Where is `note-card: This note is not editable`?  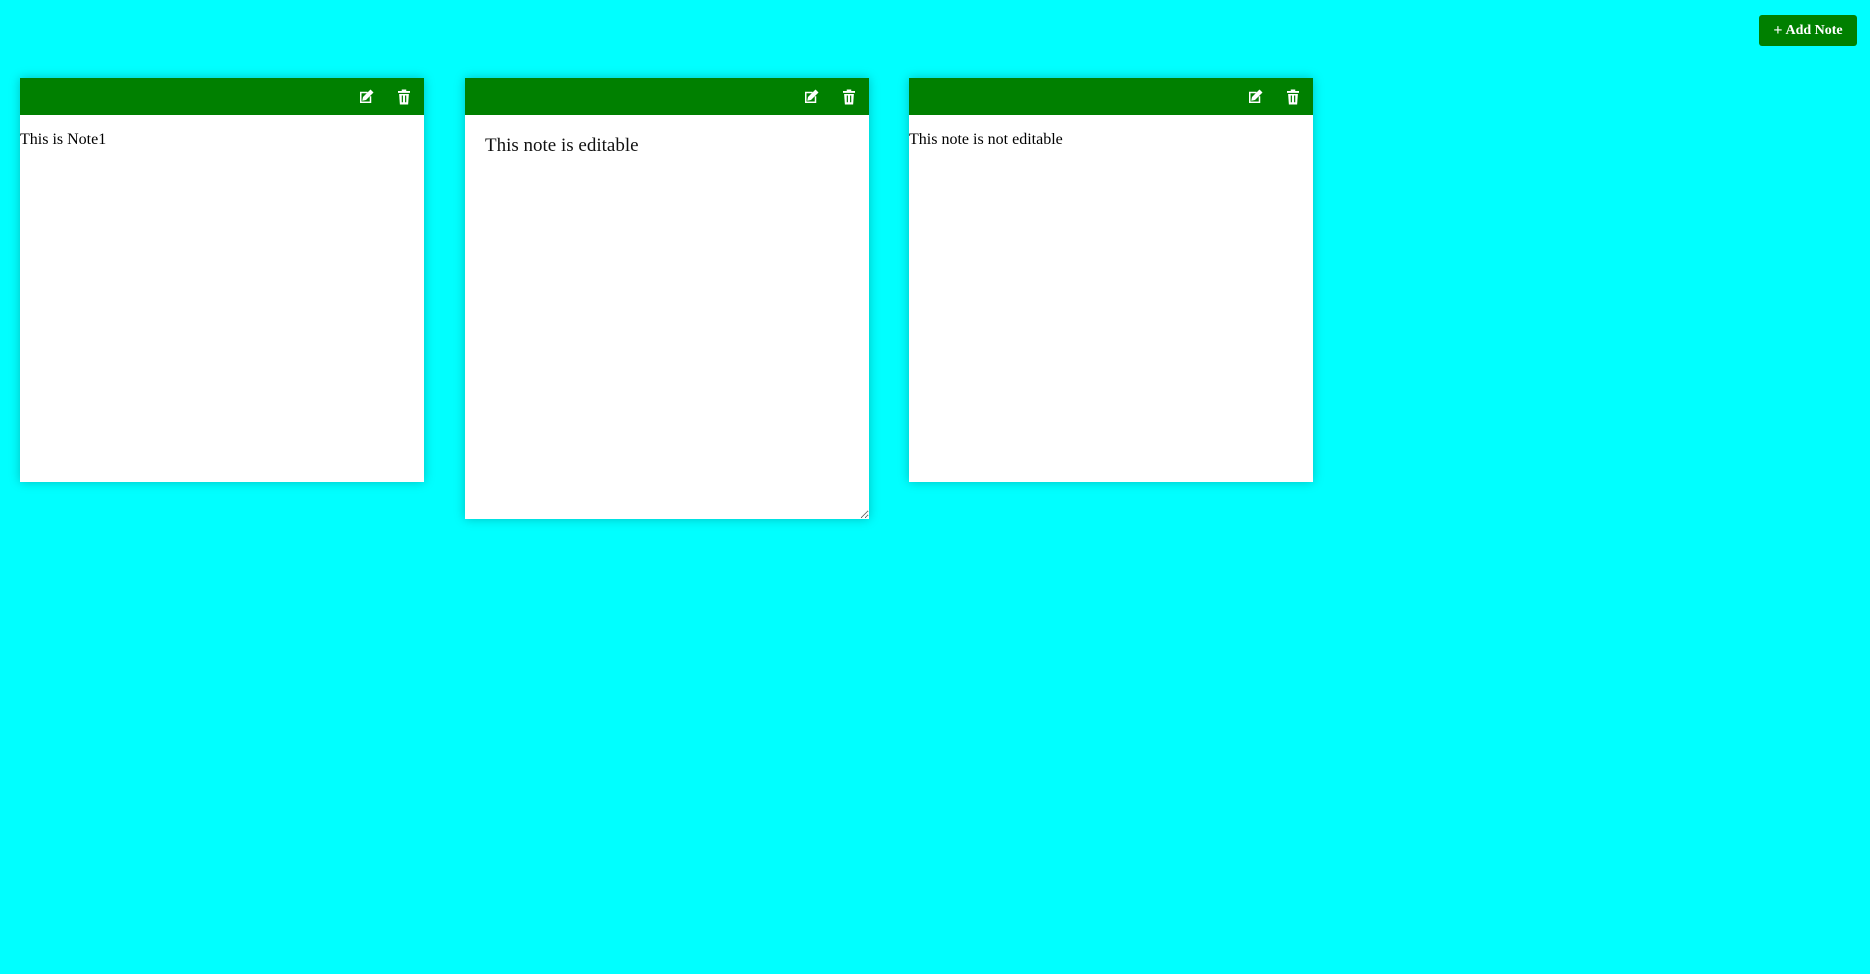 note-card: This note is not editable is located at coordinates (1111, 280).